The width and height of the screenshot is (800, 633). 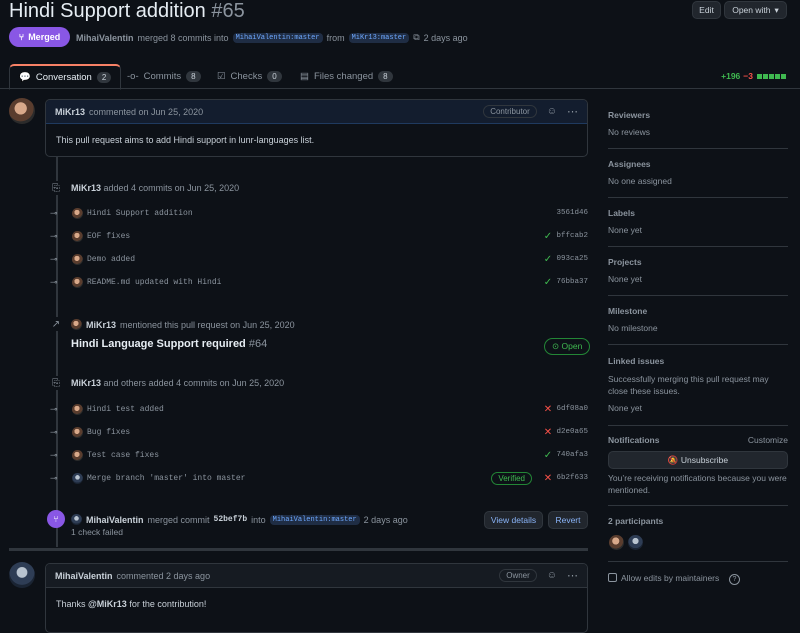 I want to click on merge-commit-sha: 52bef7b, so click(x=231, y=519).